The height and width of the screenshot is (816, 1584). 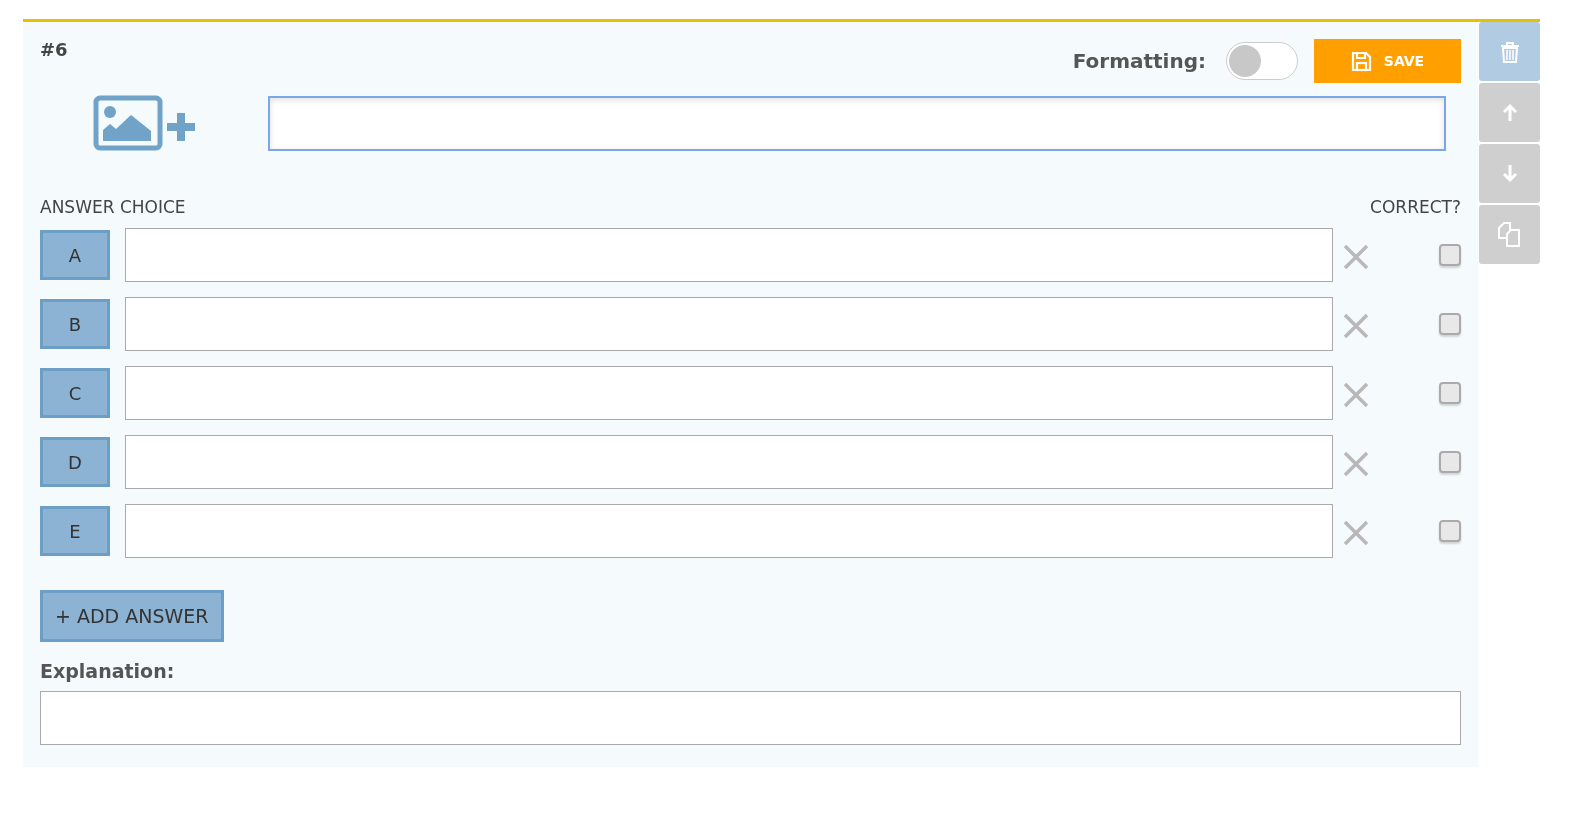 What do you see at coordinates (75, 462) in the screenshot?
I see `answer-letter: D` at bounding box center [75, 462].